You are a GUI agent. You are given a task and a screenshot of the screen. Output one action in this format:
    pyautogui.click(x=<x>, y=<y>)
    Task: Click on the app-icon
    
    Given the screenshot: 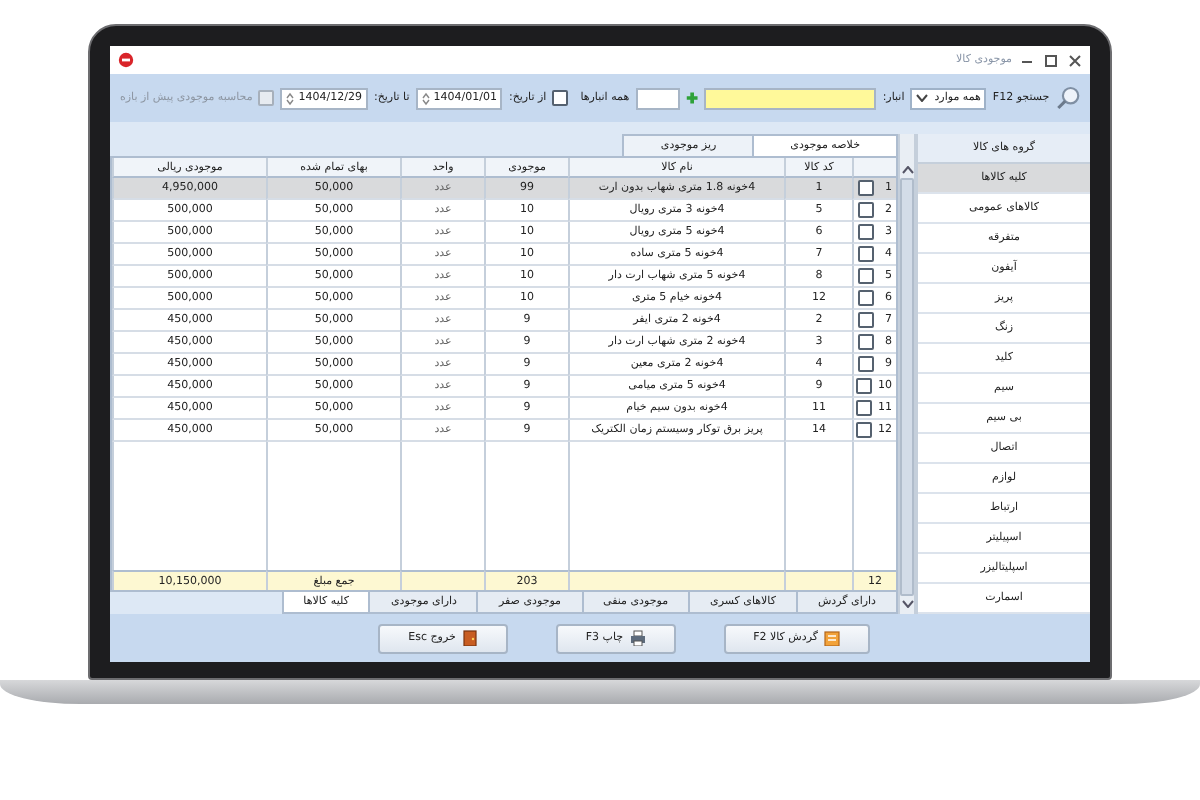 What is the action you would take?
    pyautogui.click(x=126, y=60)
    